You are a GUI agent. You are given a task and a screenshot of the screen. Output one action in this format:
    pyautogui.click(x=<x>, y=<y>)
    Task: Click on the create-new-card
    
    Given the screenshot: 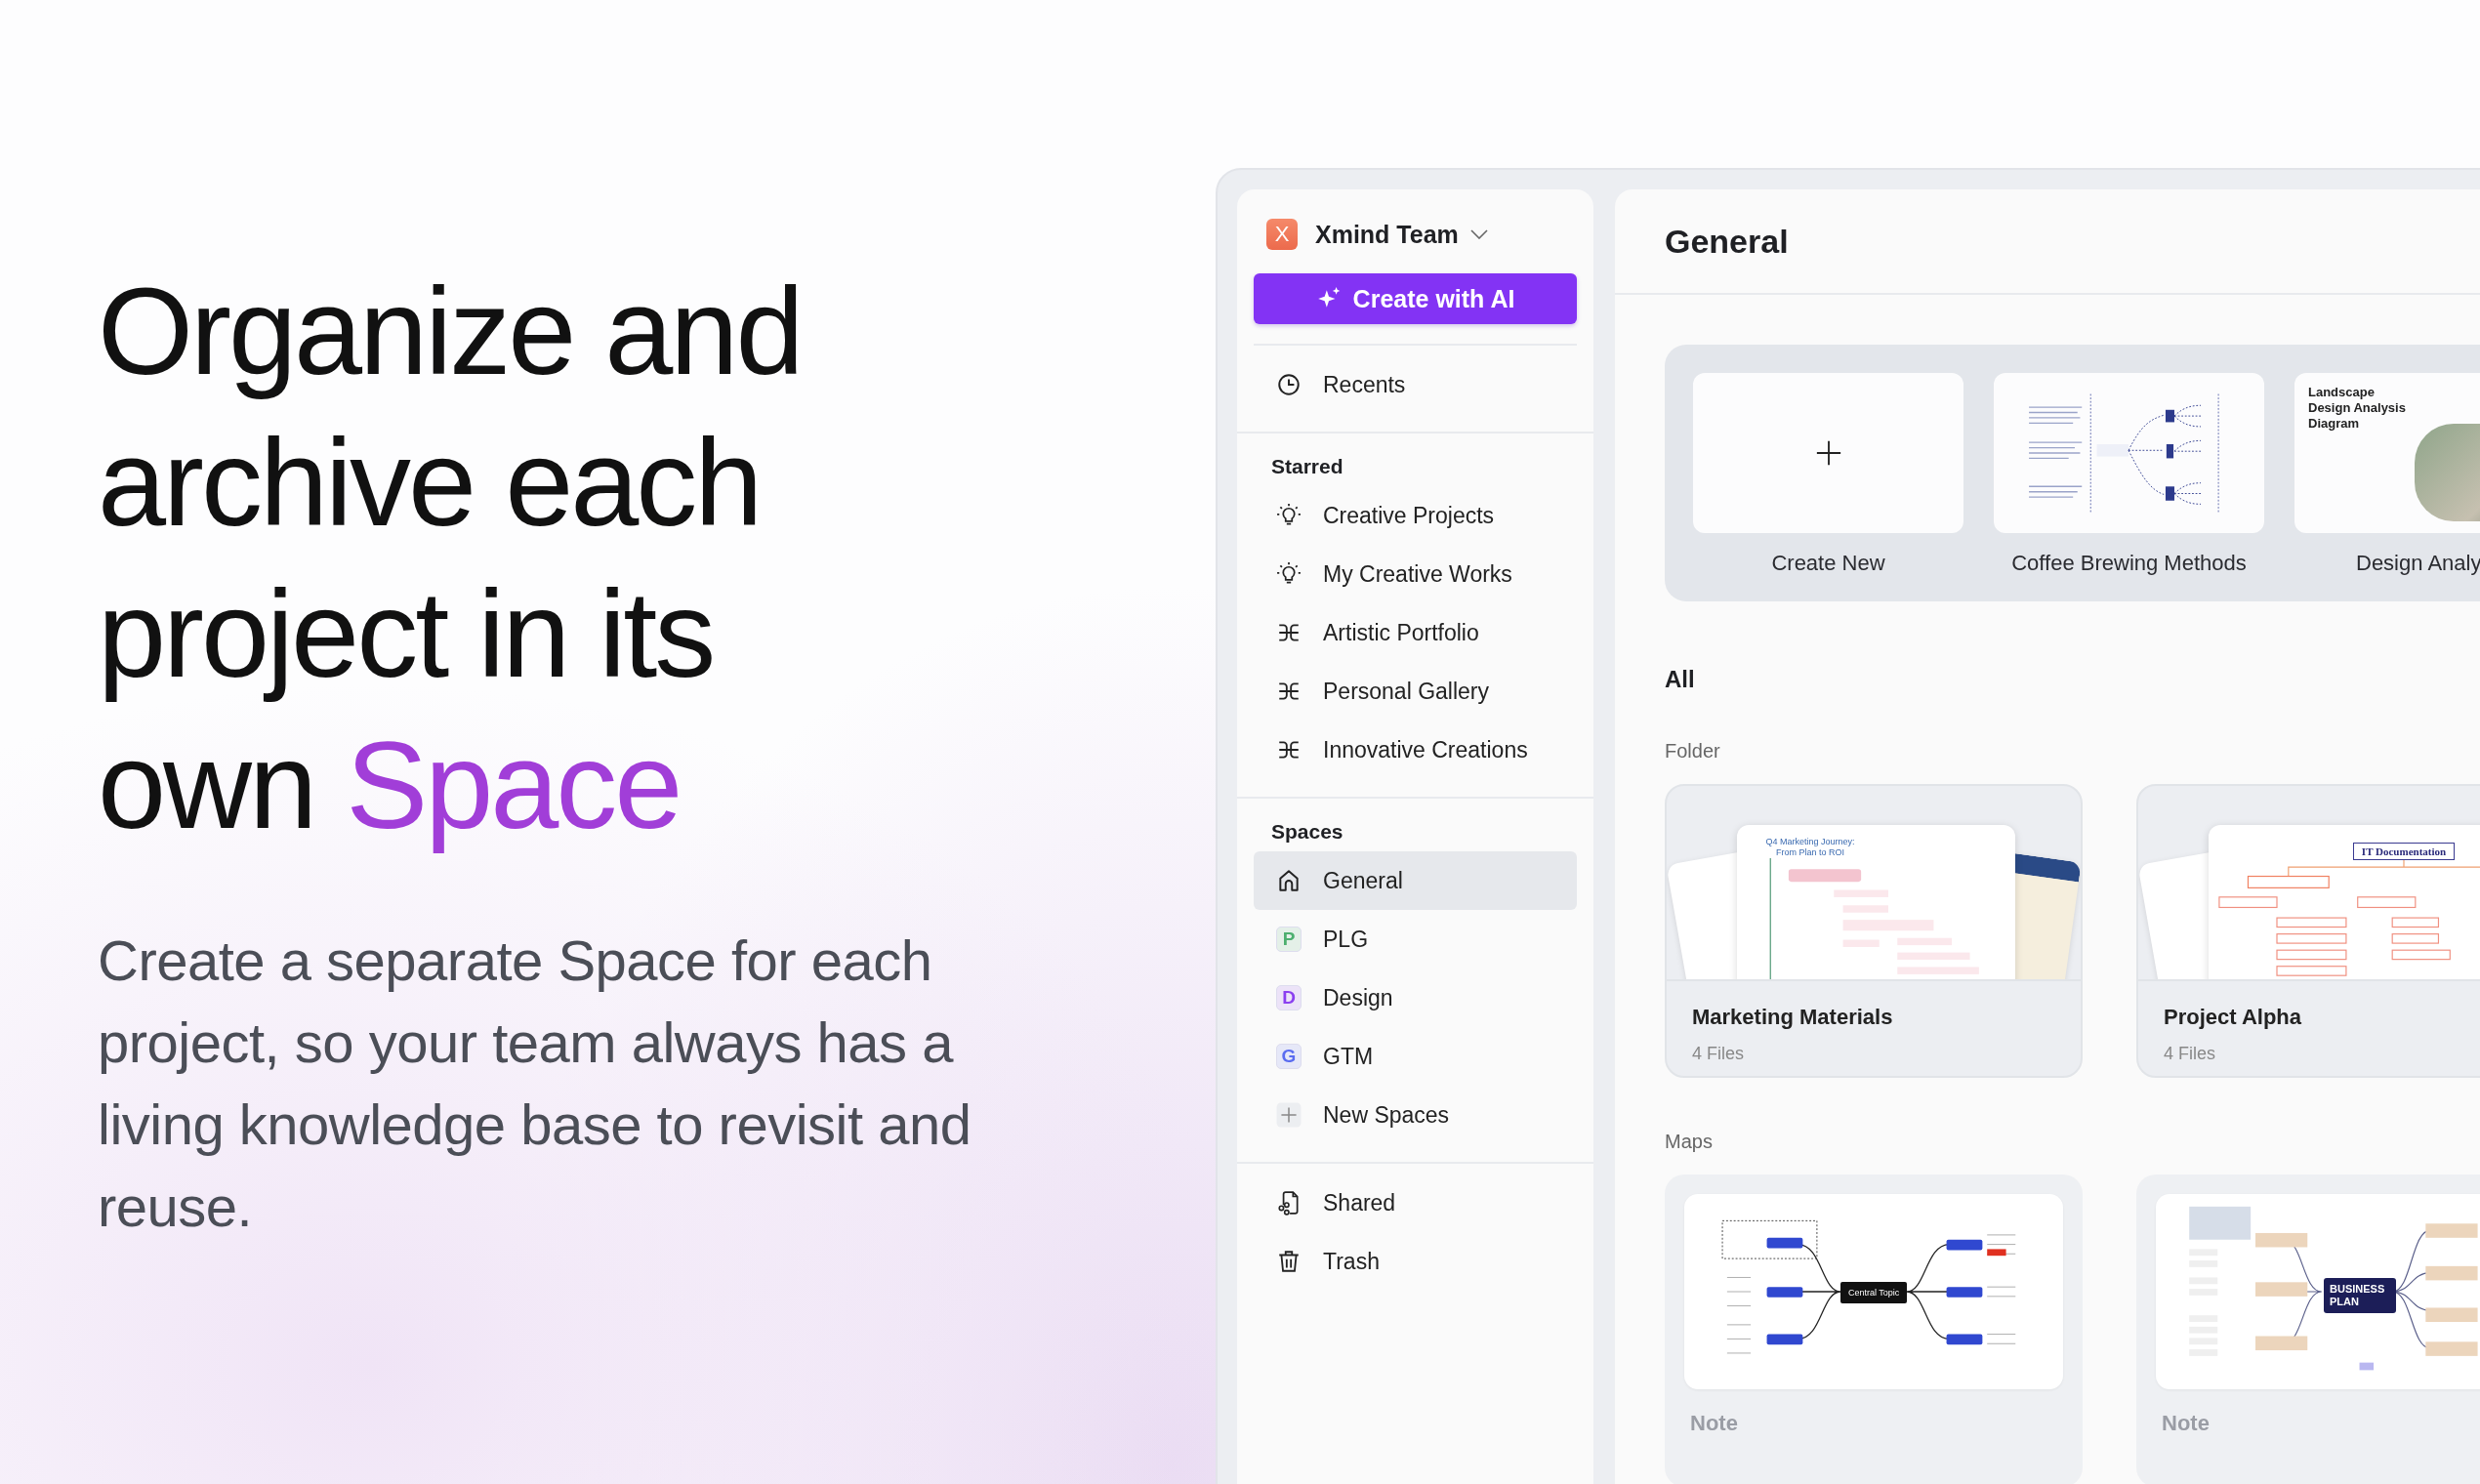 What is the action you would take?
    pyautogui.click(x=1828, y=453)
    